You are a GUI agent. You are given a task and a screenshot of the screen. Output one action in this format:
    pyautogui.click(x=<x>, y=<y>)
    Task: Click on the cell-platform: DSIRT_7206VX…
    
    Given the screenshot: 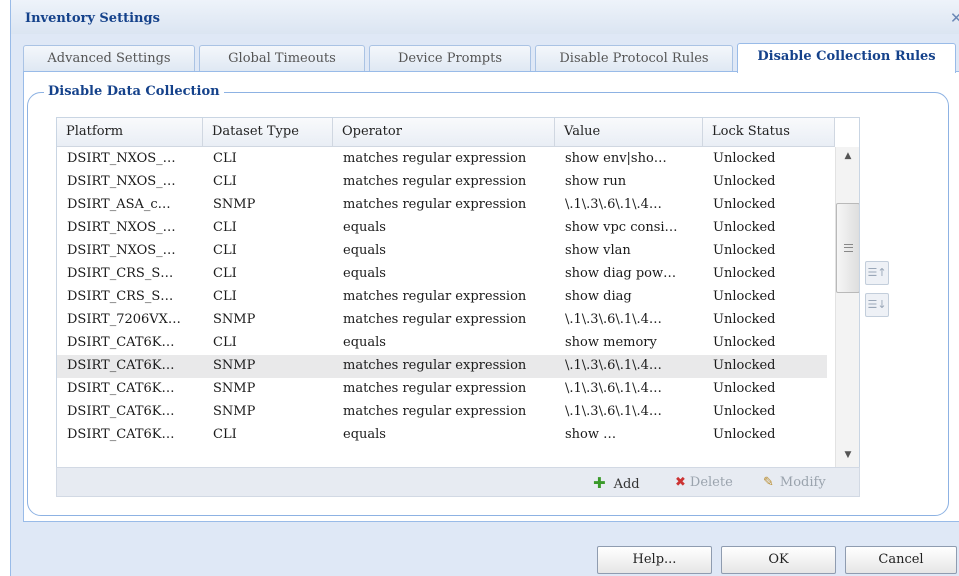 What is the action you would take?
    pyautogui.click(x=124, y=319)
    